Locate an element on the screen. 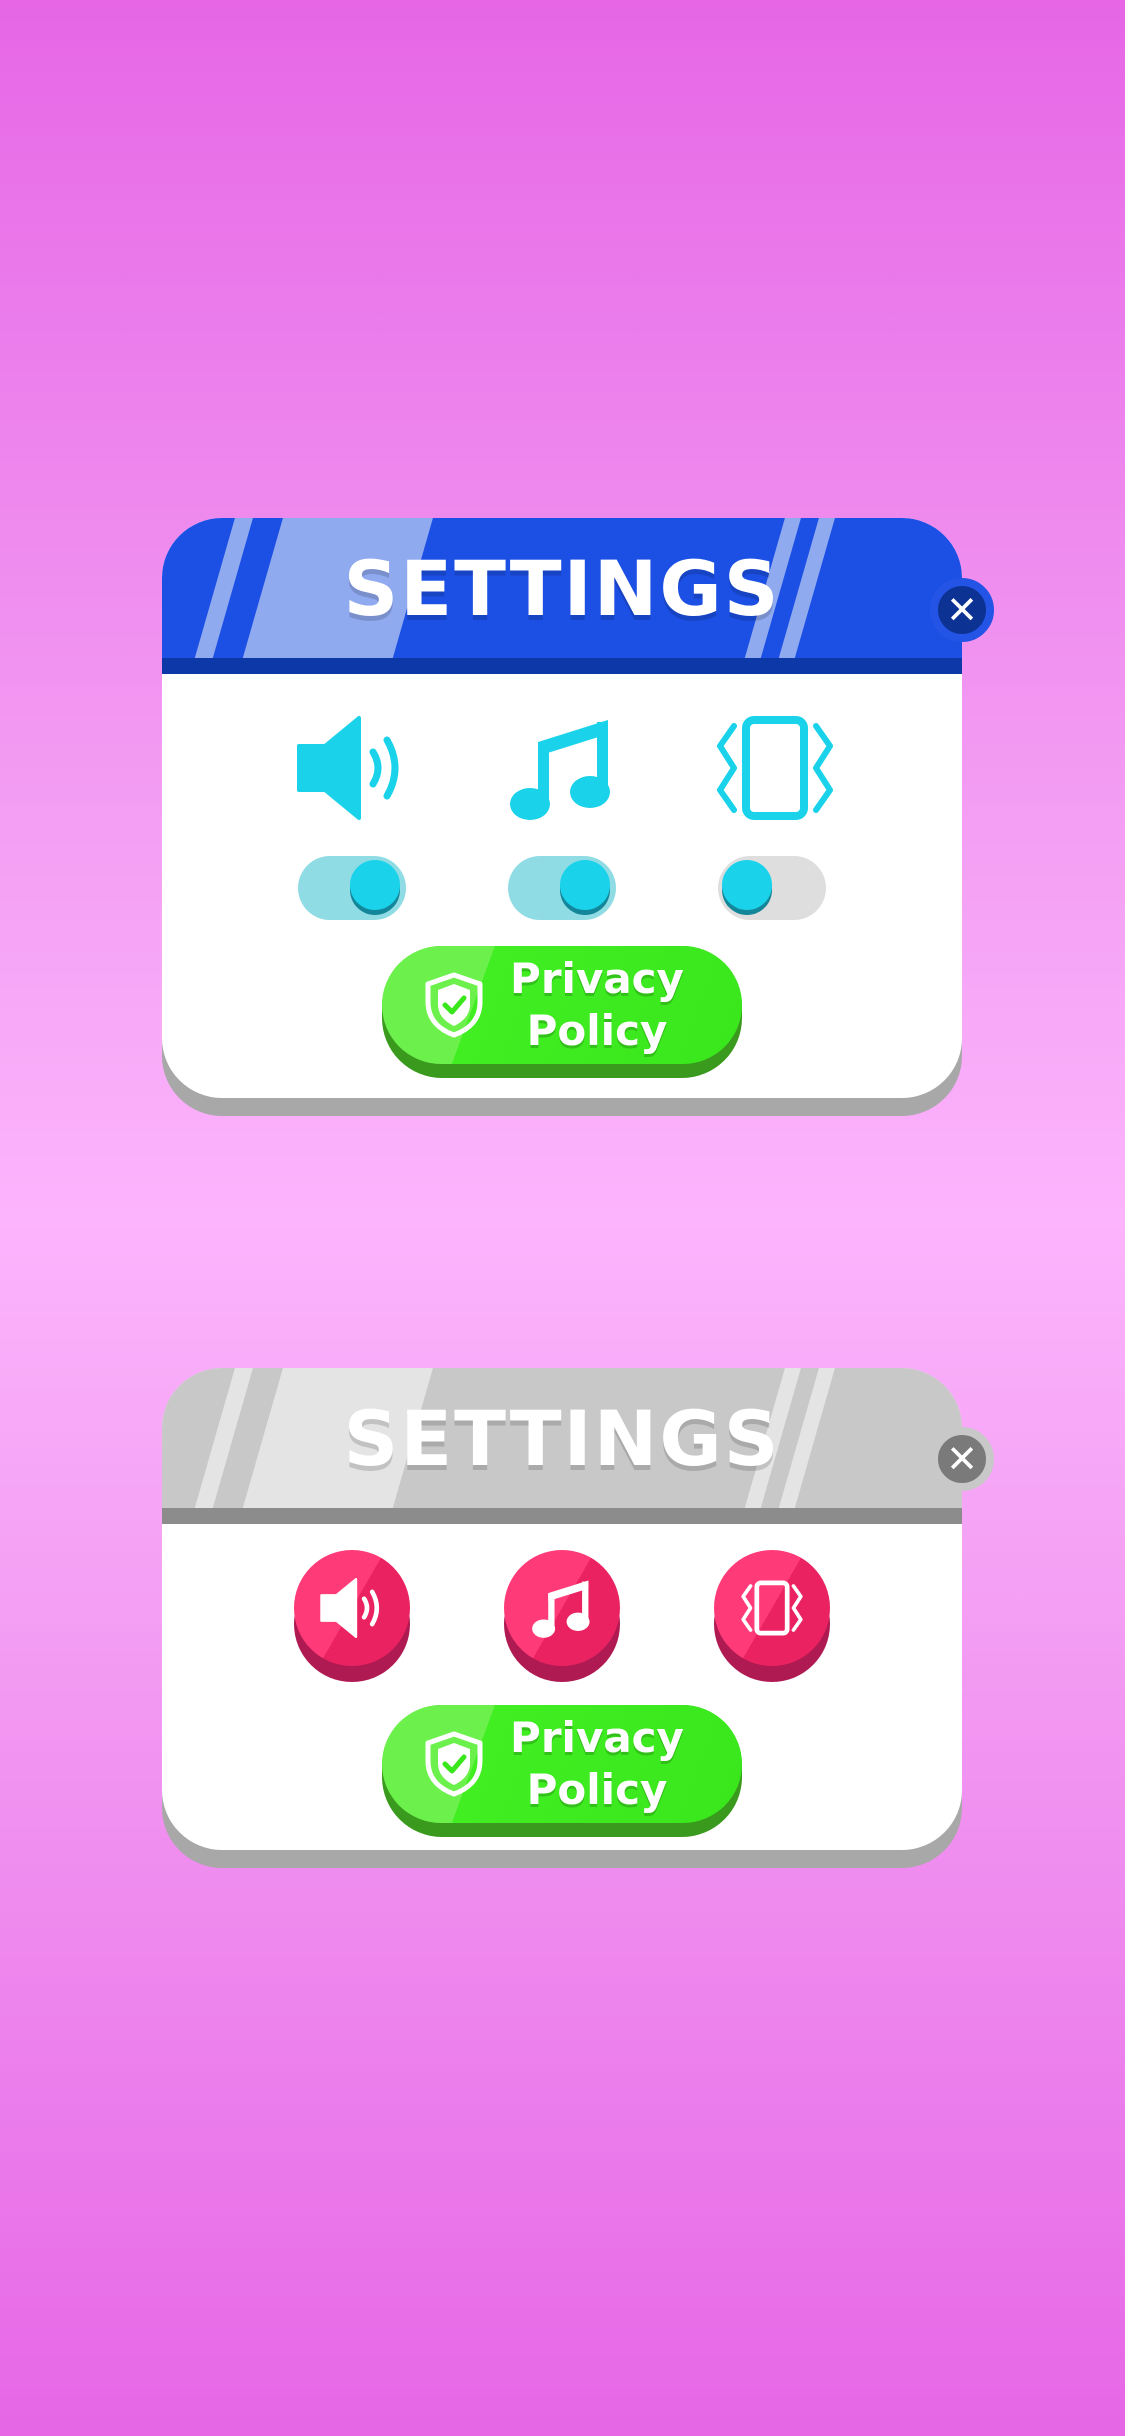  close-button-gray: ✕ is located at coordinates (962, 1459).